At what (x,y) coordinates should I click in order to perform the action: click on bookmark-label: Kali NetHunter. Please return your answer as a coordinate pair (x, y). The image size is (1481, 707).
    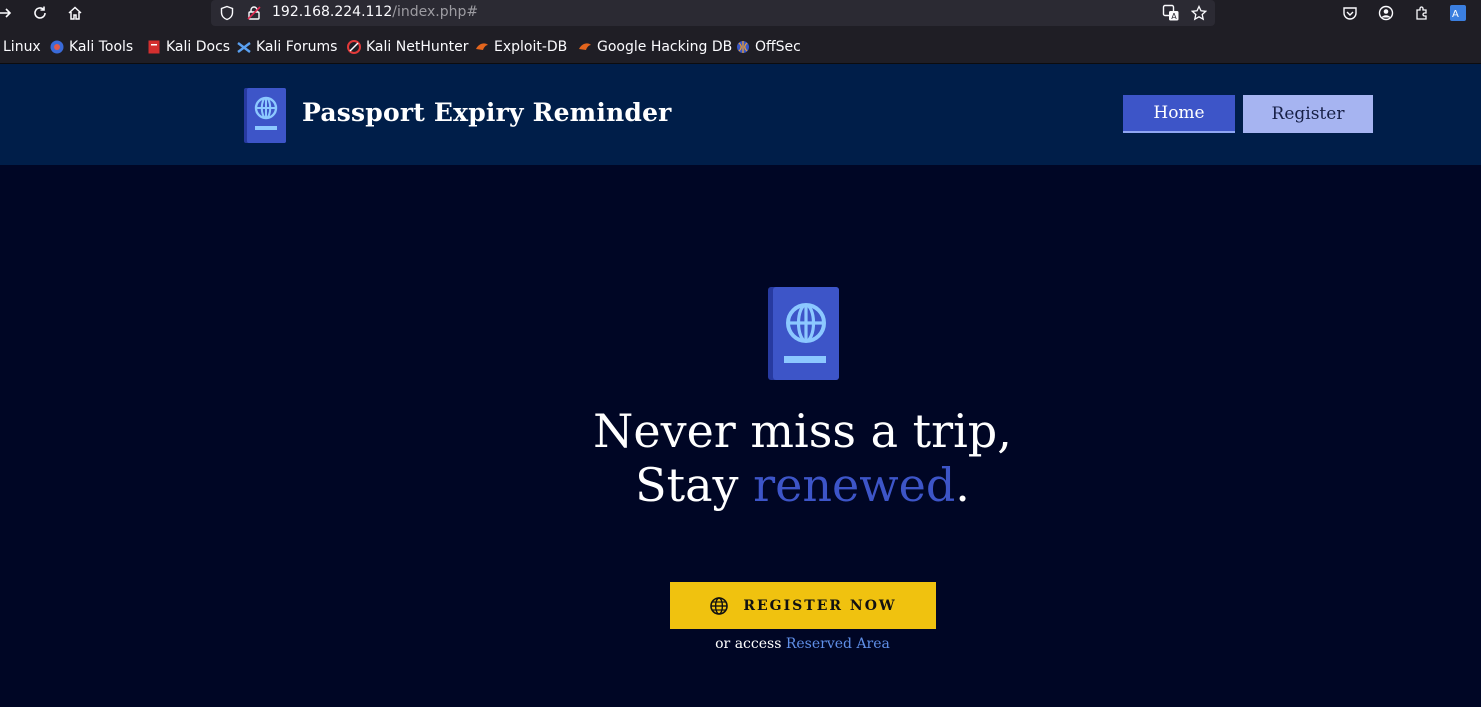
    Looking at the image, I should click on (417, 47).